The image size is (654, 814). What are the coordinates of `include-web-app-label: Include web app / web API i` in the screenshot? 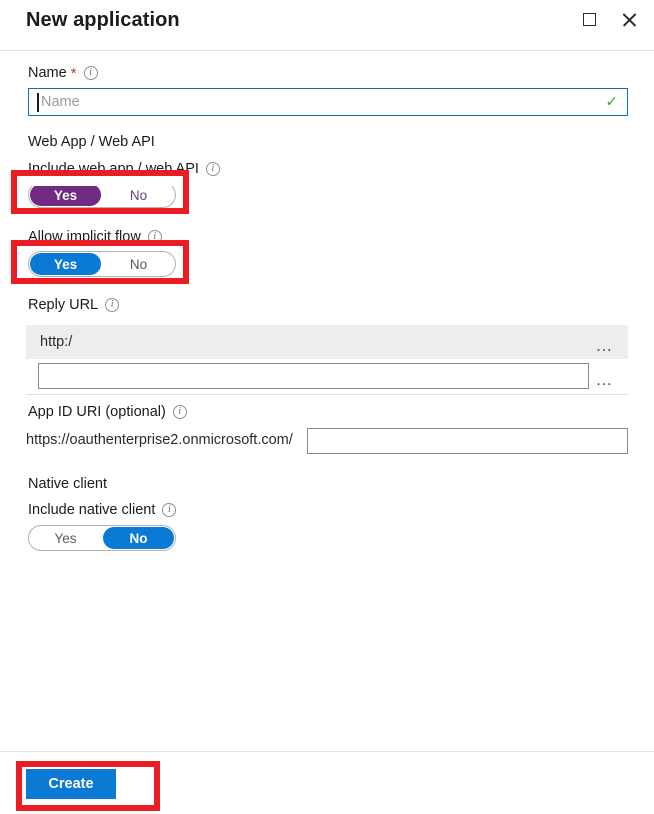 It's located at (124, 169).